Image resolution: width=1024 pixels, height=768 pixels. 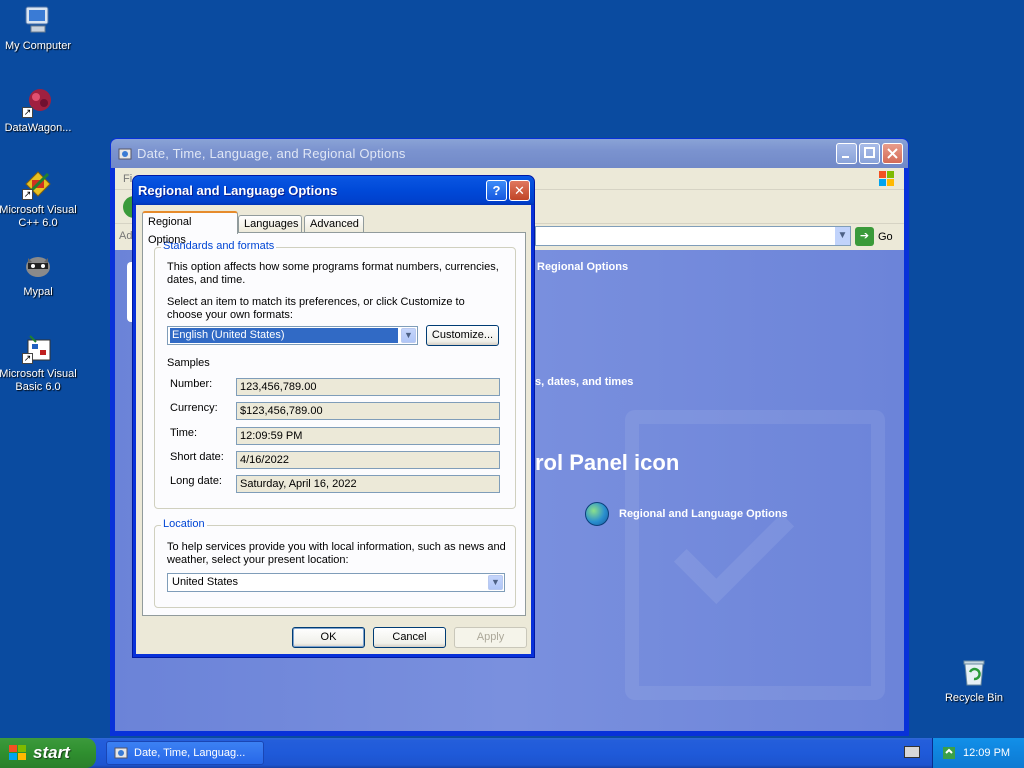 I want to click on locale-selected-value: English (United States), so click(x=284, y=335).